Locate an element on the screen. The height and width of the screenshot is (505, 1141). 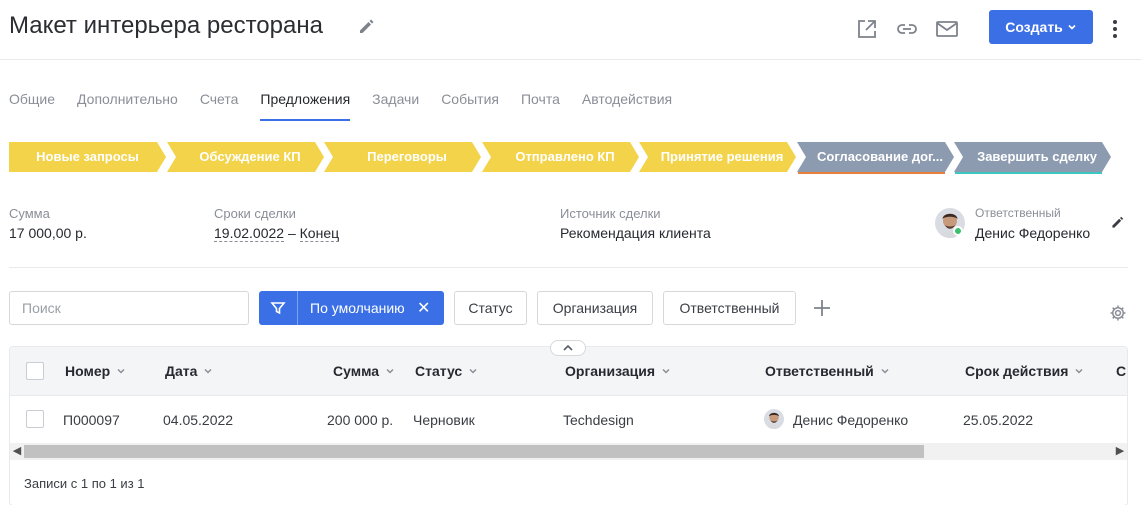
scroll-left-icon: ◀ is located at coordinates (17, 451).